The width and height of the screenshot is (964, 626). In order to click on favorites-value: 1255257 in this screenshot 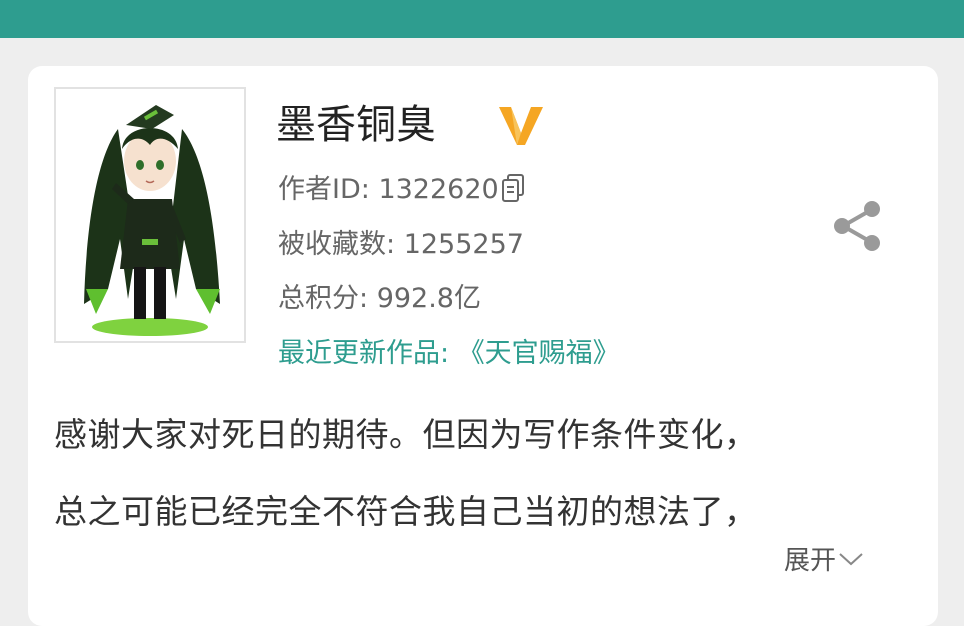, I will do `click(463, 244)`.